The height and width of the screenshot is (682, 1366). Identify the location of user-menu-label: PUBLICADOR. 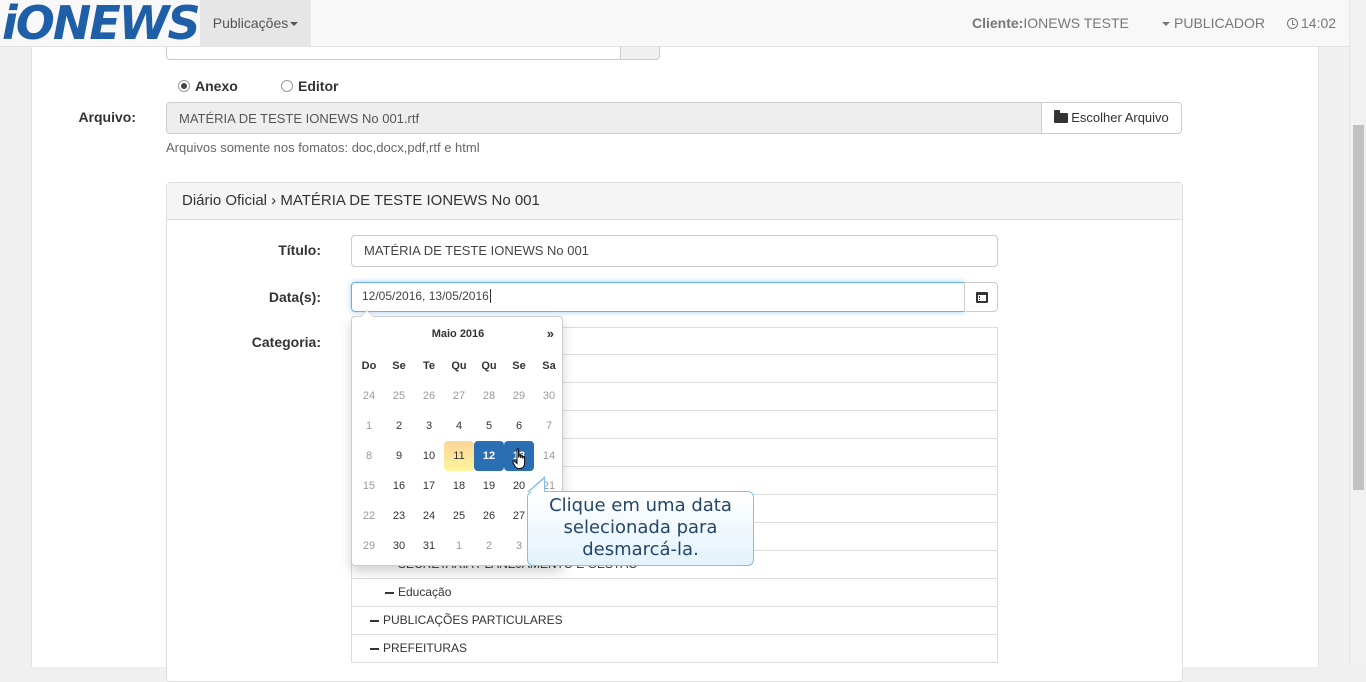
(1220, 23).